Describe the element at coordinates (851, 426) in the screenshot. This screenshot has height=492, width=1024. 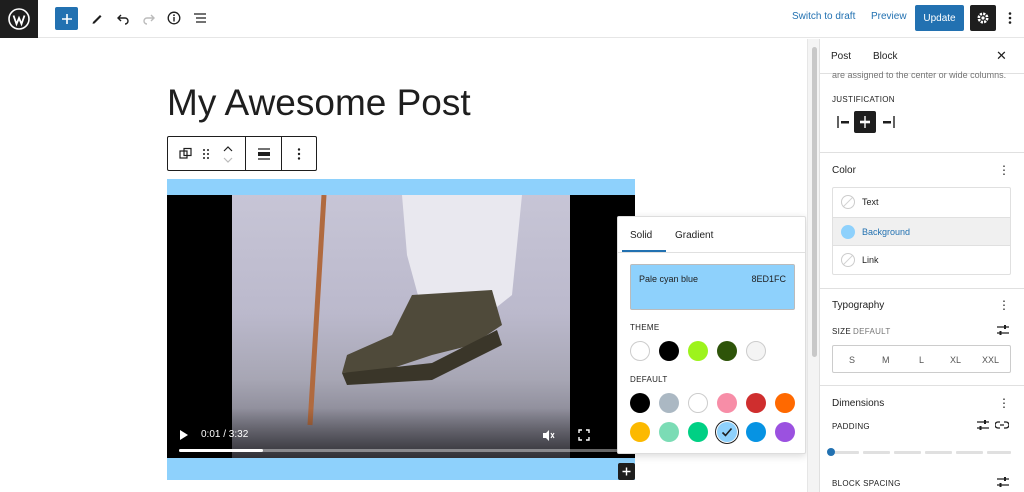
I see `padding-label: PADDING` at that location.